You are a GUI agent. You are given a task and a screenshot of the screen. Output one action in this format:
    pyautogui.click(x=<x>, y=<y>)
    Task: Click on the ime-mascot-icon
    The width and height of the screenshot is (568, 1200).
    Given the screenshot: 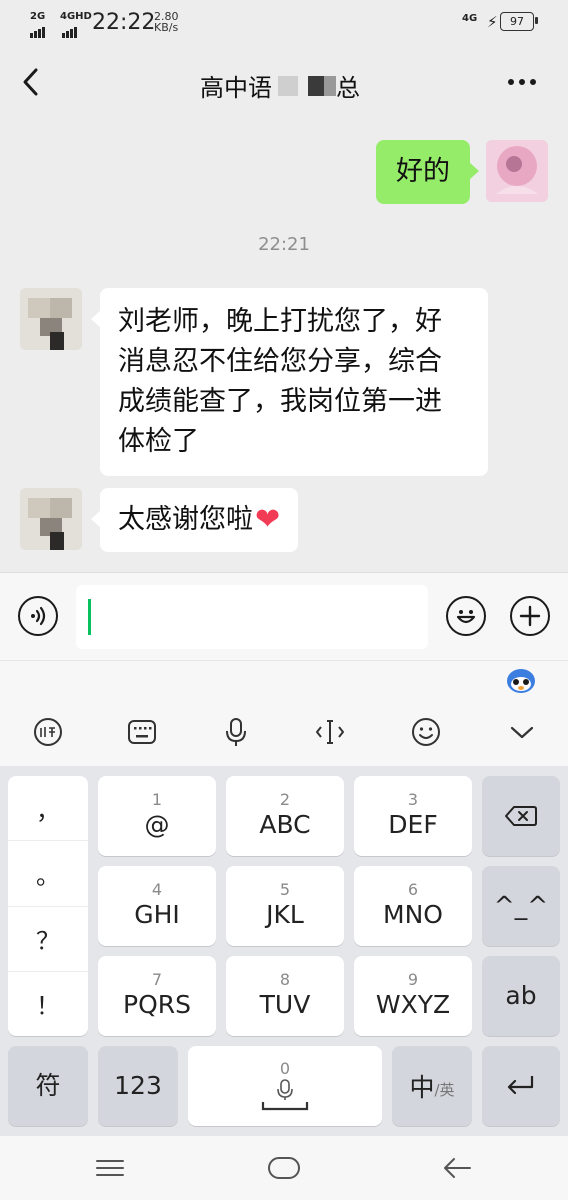 What is the action you would take?
    pyautogui.click(x=521, y=681)
    